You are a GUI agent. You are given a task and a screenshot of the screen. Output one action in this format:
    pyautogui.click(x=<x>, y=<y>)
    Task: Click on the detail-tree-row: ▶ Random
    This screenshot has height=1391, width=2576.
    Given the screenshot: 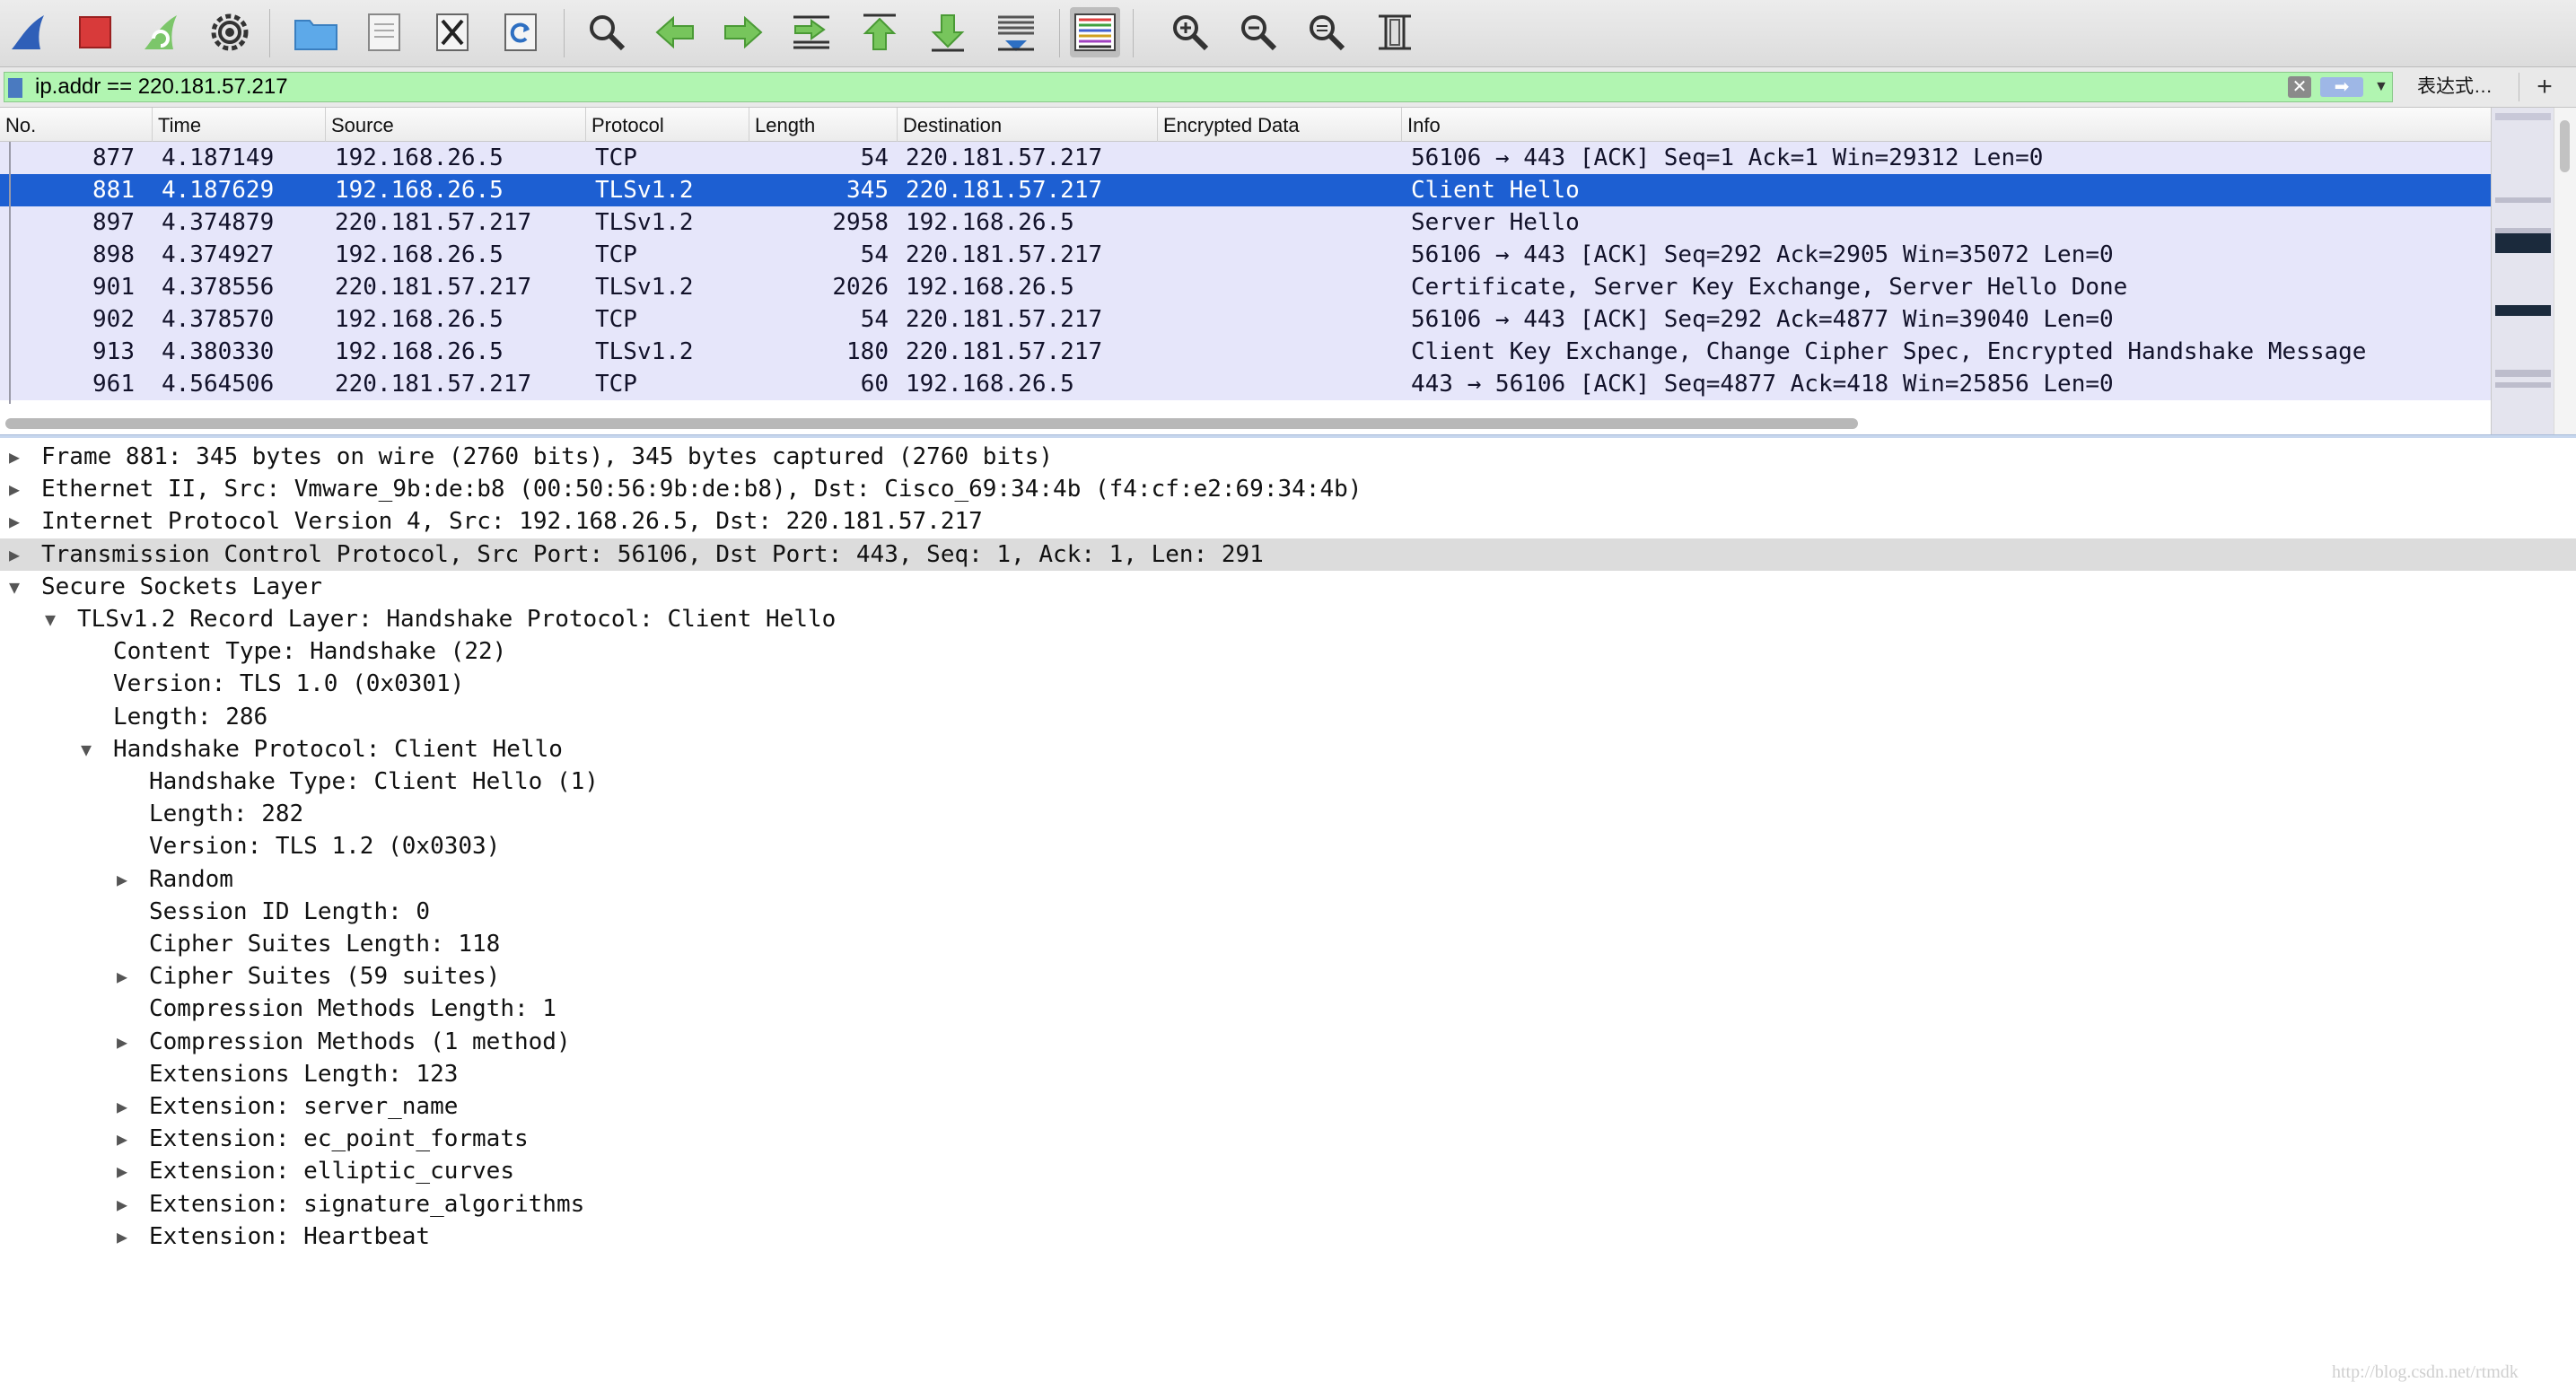 What is the action you would take?
    pyautogui.click(x=1288, y=879)
    